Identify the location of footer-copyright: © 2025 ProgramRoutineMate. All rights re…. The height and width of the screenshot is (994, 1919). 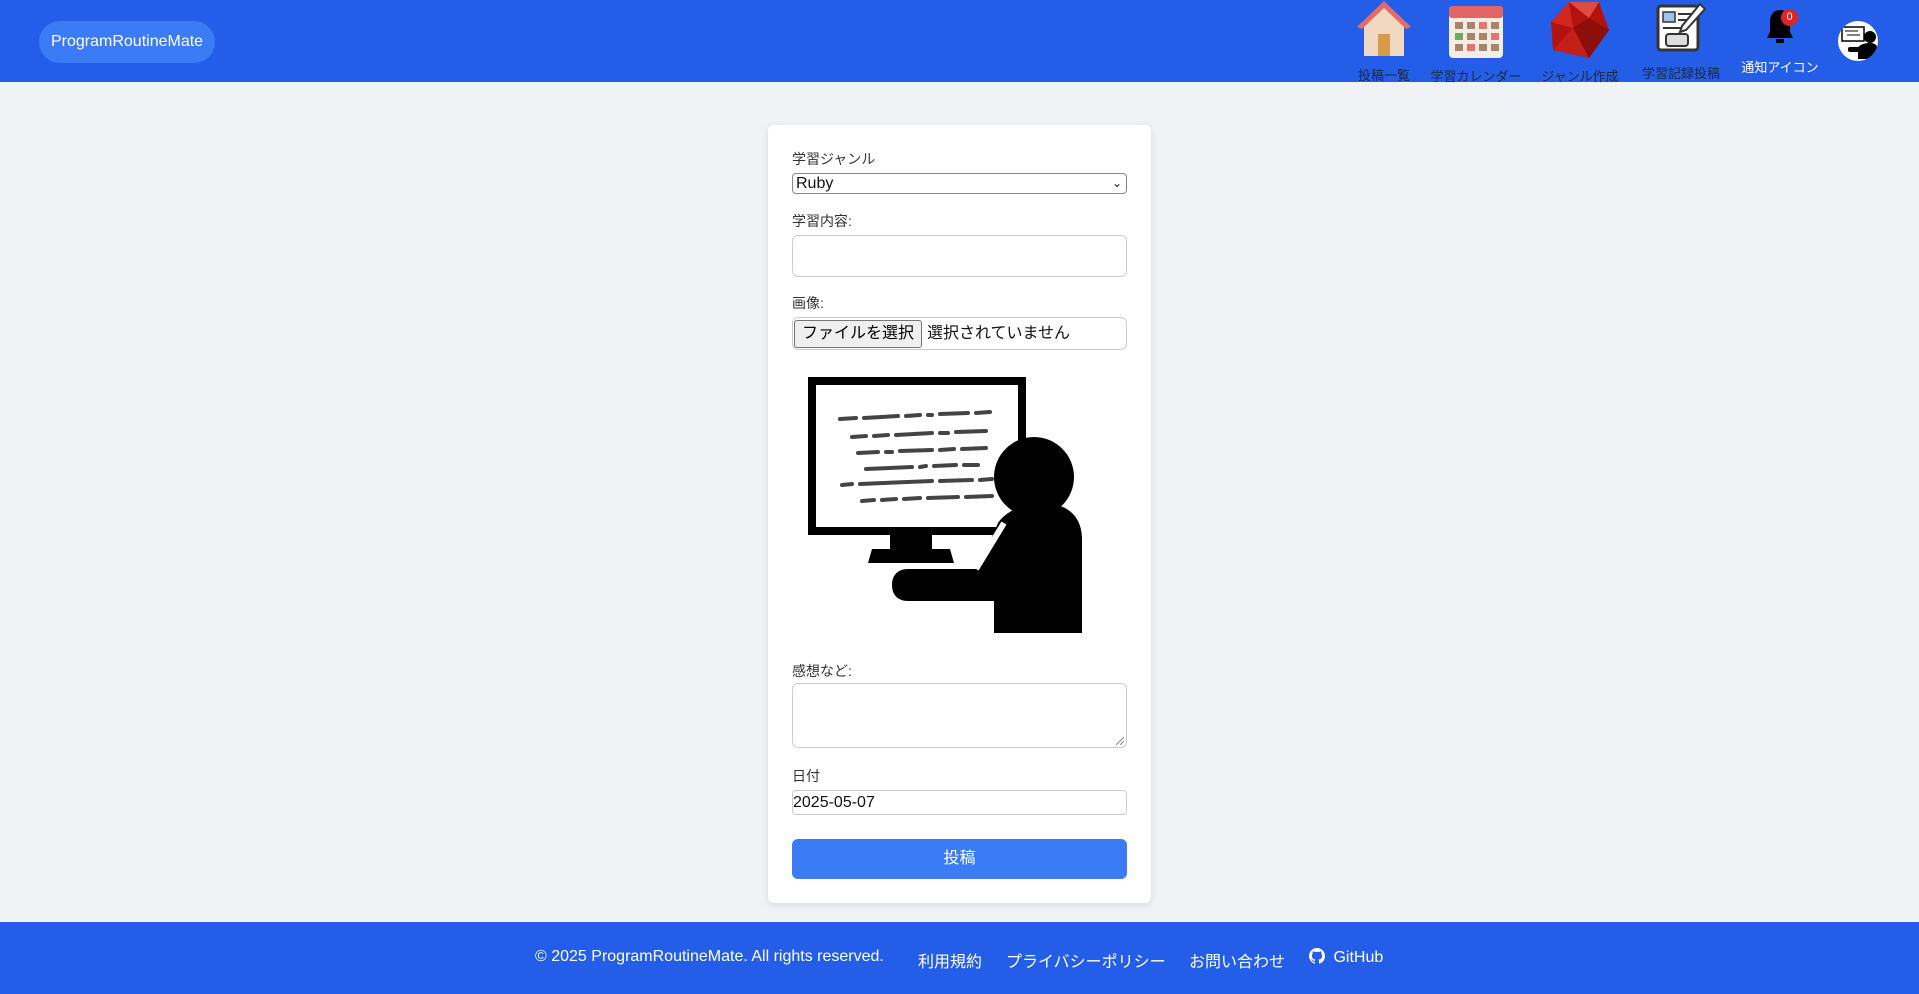
(709, 956).